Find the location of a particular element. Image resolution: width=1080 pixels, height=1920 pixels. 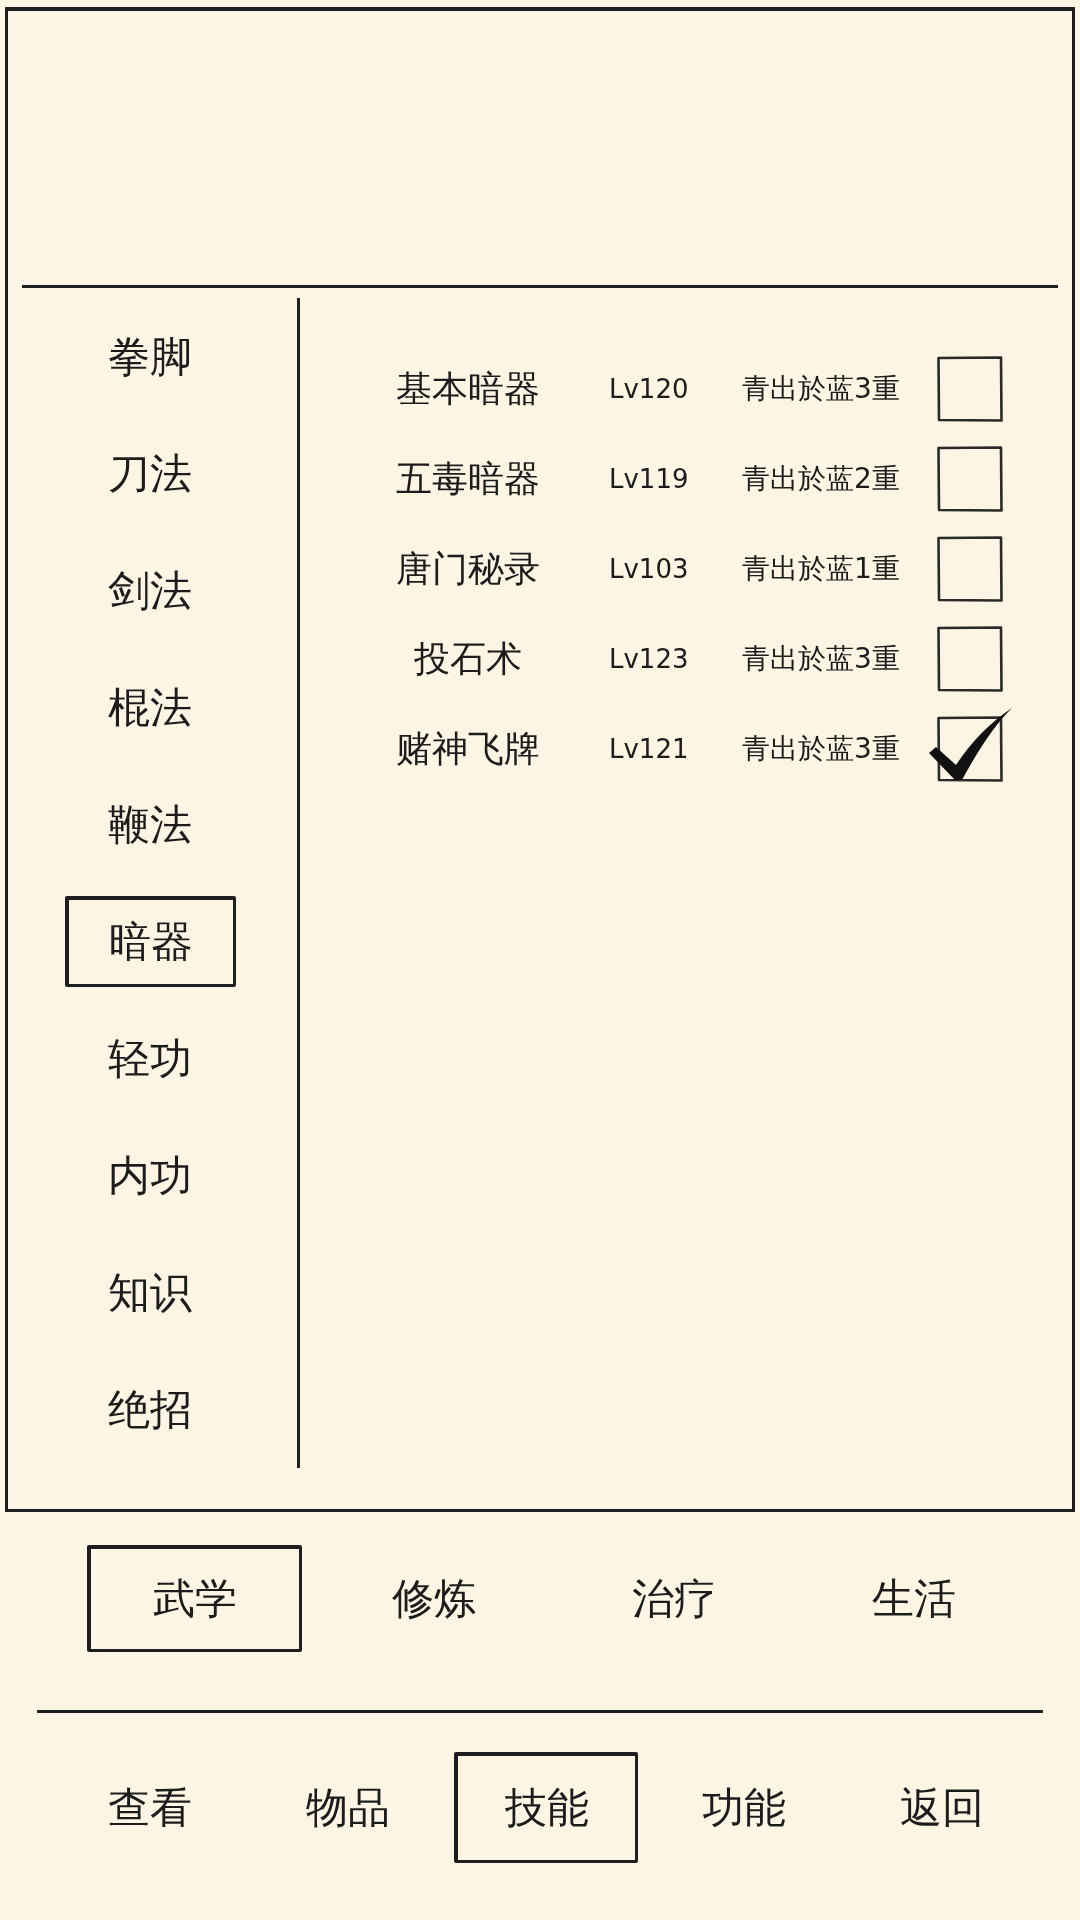

sidebar-item: 绝招 is located at coordinates (150, 1409).